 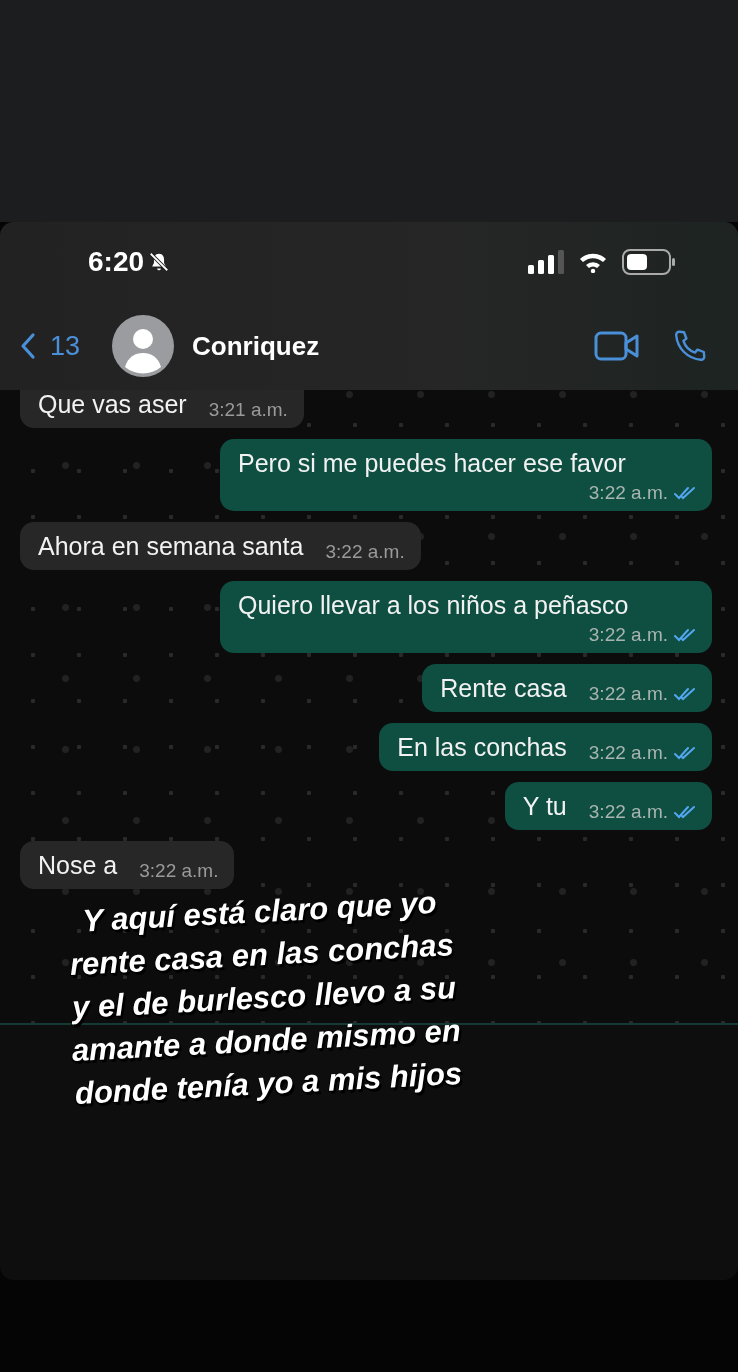 What do you see at coordinates (546, 262) in the screenshot?
I see `signal-icon` at bounding box center [546, 262].